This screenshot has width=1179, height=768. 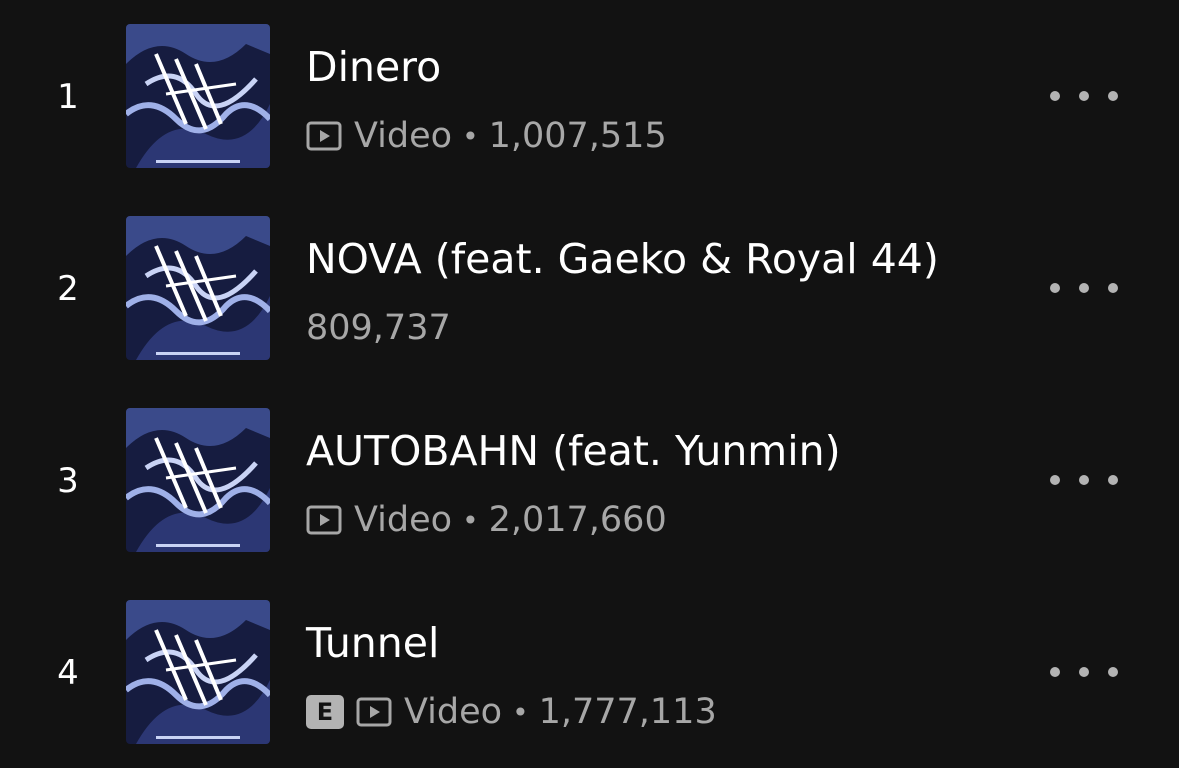 What do you see at coordinates (68, 289) in the screenshot?
I see `track-rank: 2` at bounding box center [68, 289].